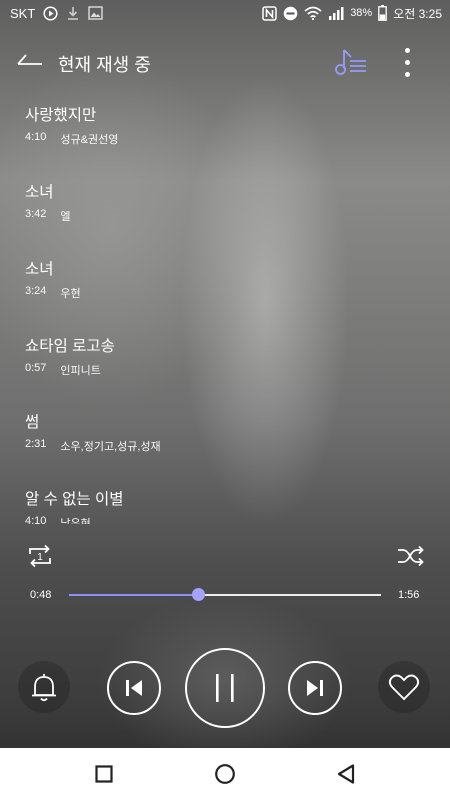 This screenshot has height=800, width=450. I want to click on battery-icon, so click(383, 13).